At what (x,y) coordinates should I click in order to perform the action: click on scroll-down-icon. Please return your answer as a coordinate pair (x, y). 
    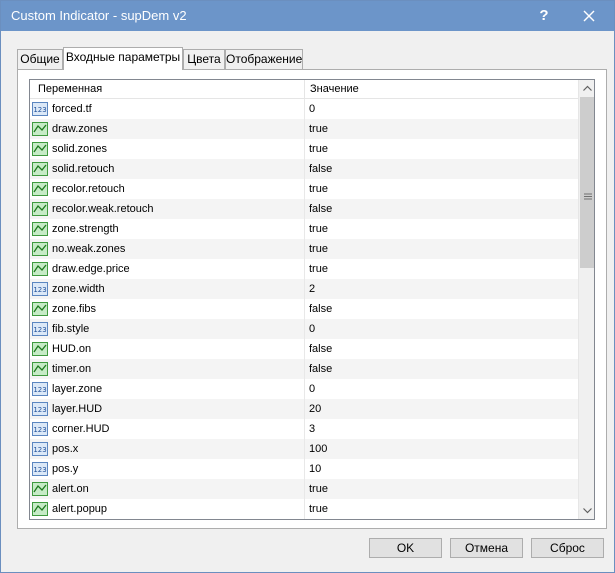
    Looking at the image, I should click on (587, 510).